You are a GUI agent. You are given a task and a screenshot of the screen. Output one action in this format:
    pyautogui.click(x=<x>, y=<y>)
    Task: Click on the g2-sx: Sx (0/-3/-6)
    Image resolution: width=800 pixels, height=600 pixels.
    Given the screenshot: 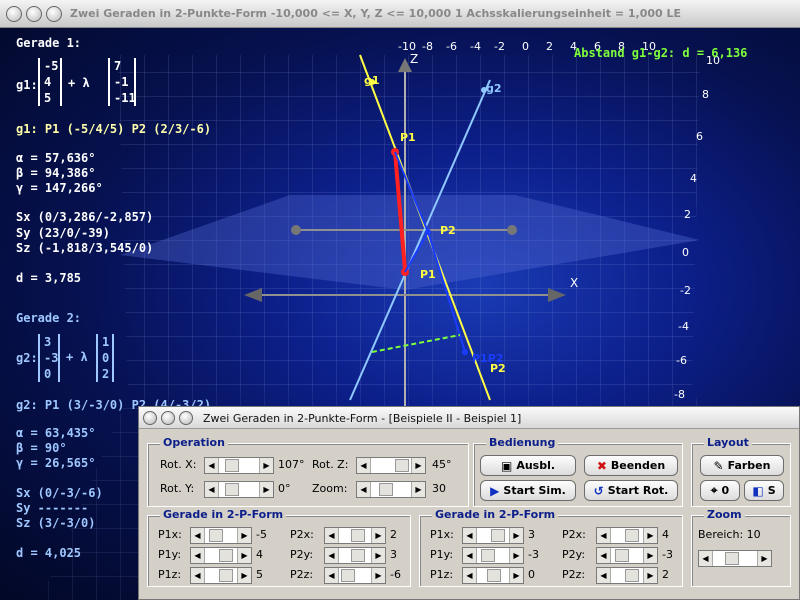 What is the action you would take?
    pyautogui.click(x=59, y=493)
    